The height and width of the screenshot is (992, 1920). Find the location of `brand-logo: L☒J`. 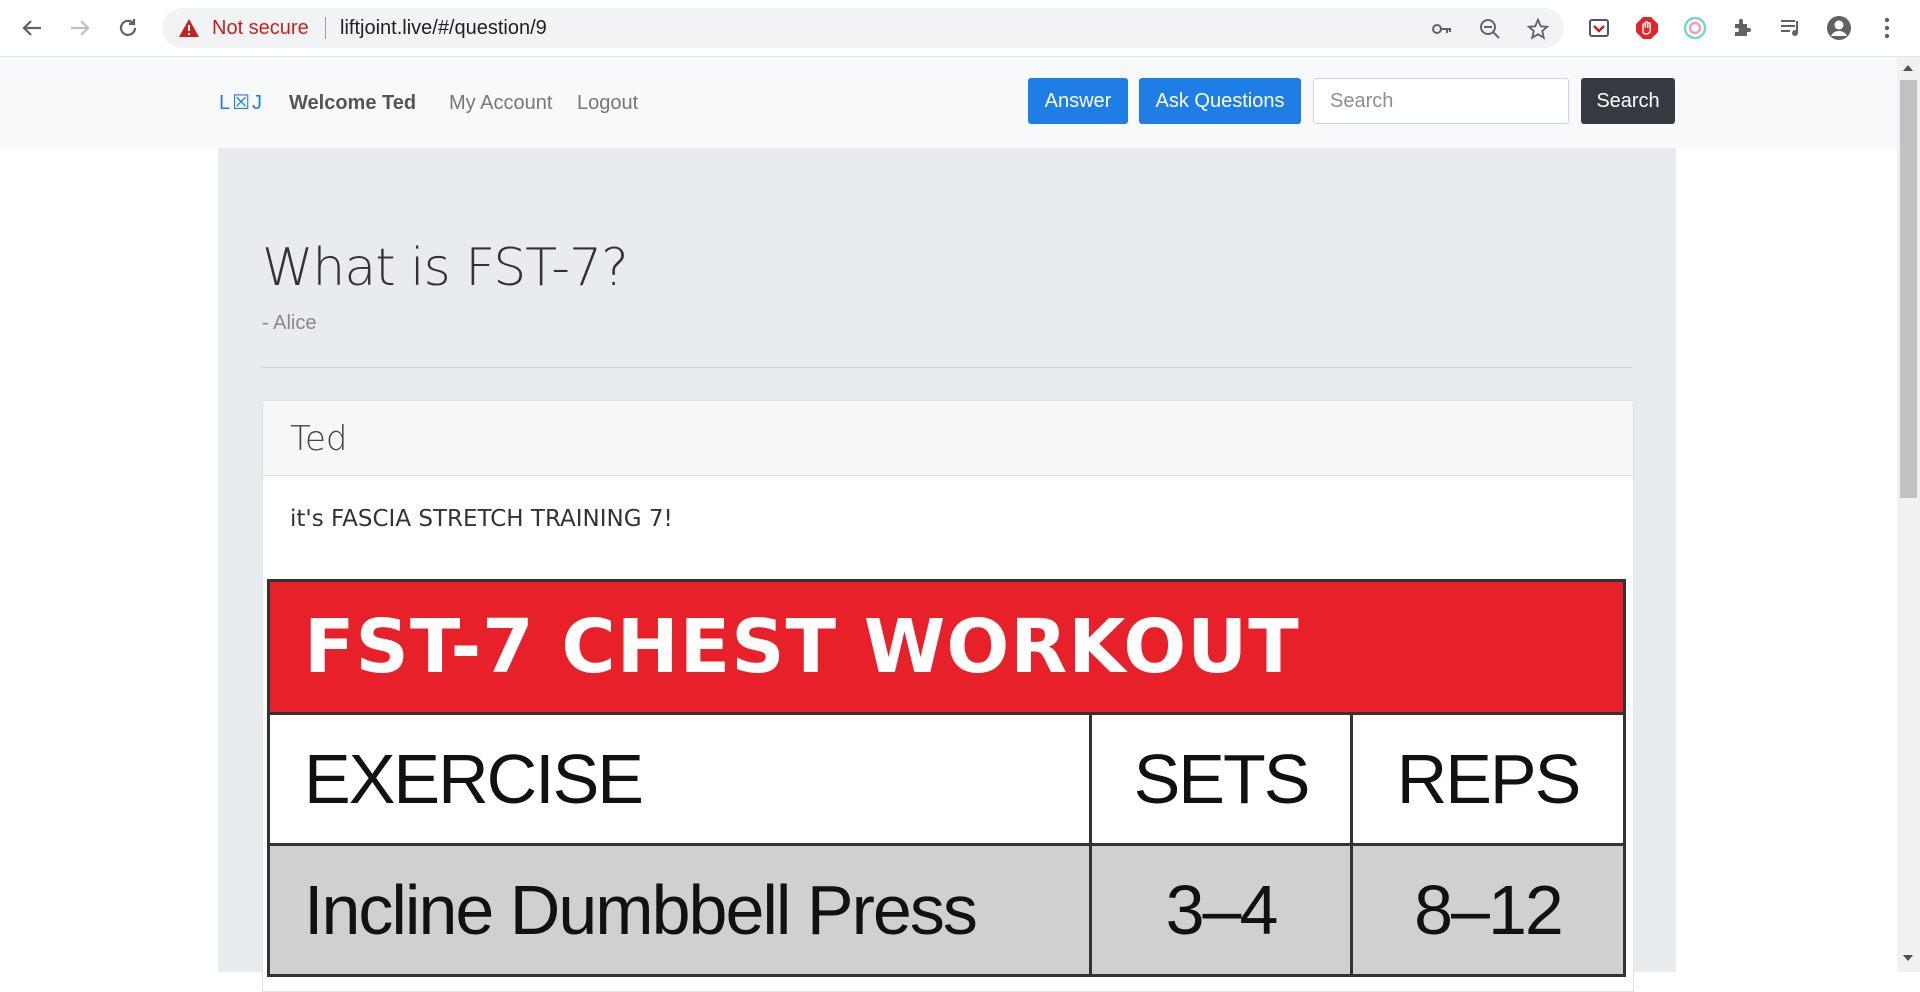

brand-logo: L☒J is located at coordinates (241, 102).